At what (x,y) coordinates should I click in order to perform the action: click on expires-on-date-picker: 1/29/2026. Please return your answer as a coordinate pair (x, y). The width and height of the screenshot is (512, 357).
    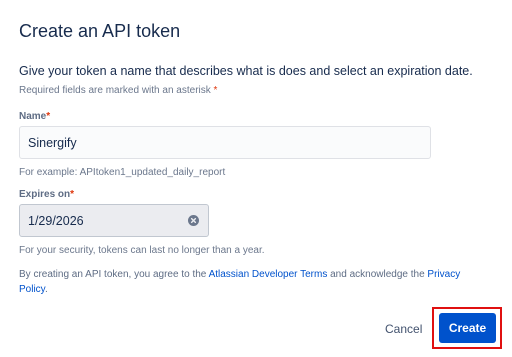
    Looking at the image, I should click on (114, 220).